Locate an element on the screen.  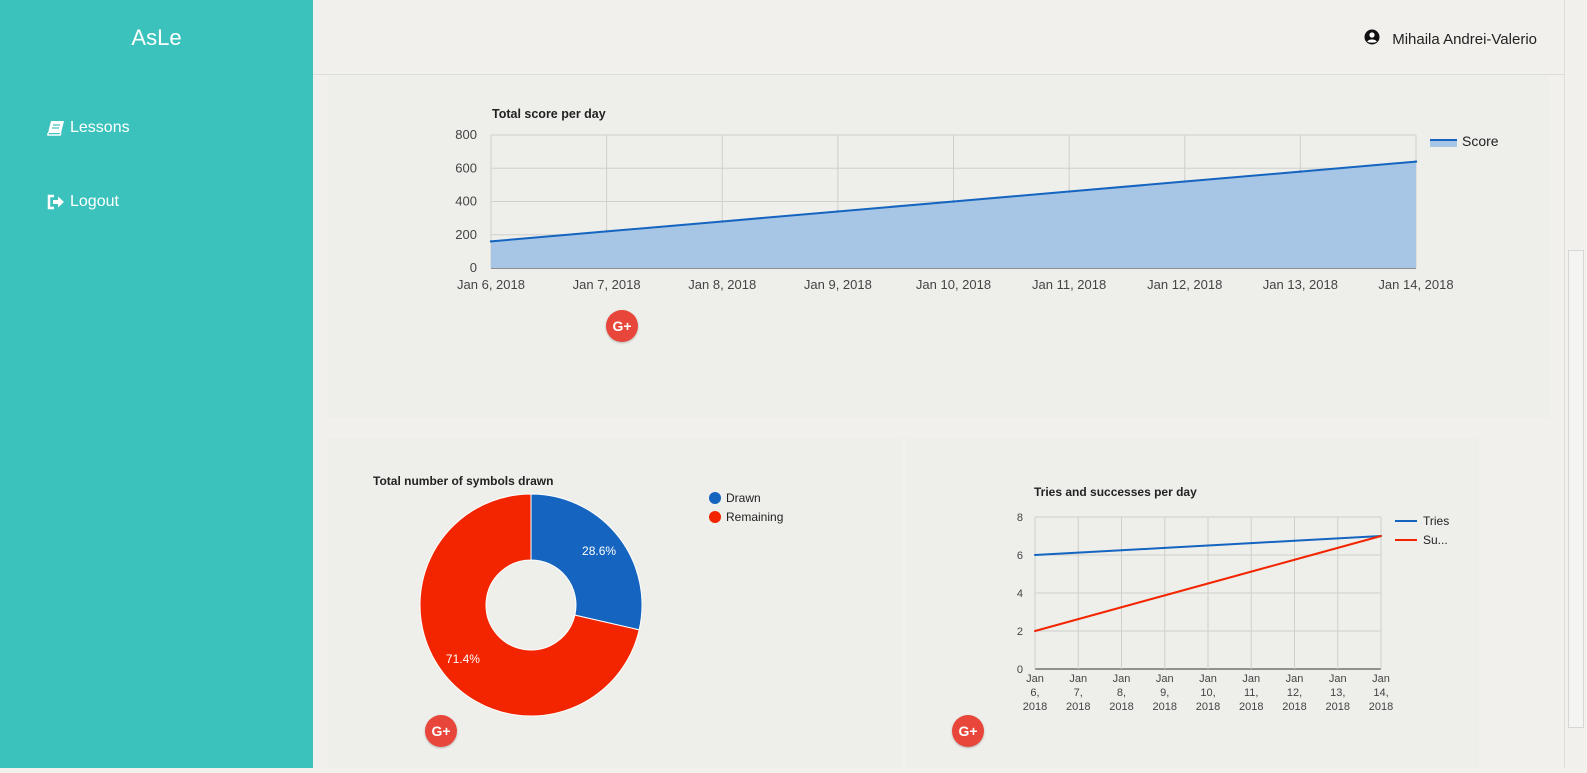
legend-label-score: Score is located at coordinates (1480, 141).